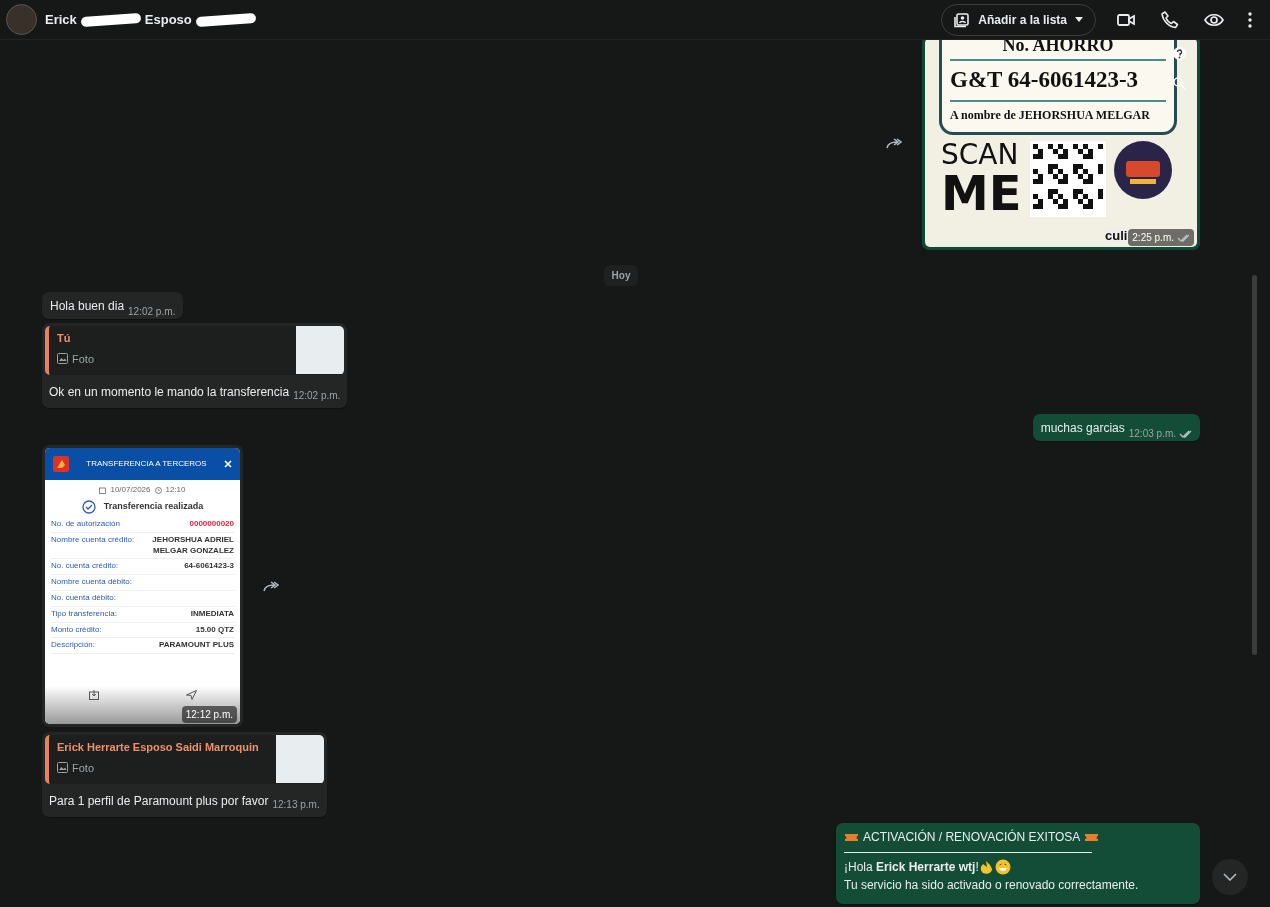  What do you see at coordinates (211, 524) in the screenshot?
I see `receipt-value: 0000000020` at bounding box center [211, 524].